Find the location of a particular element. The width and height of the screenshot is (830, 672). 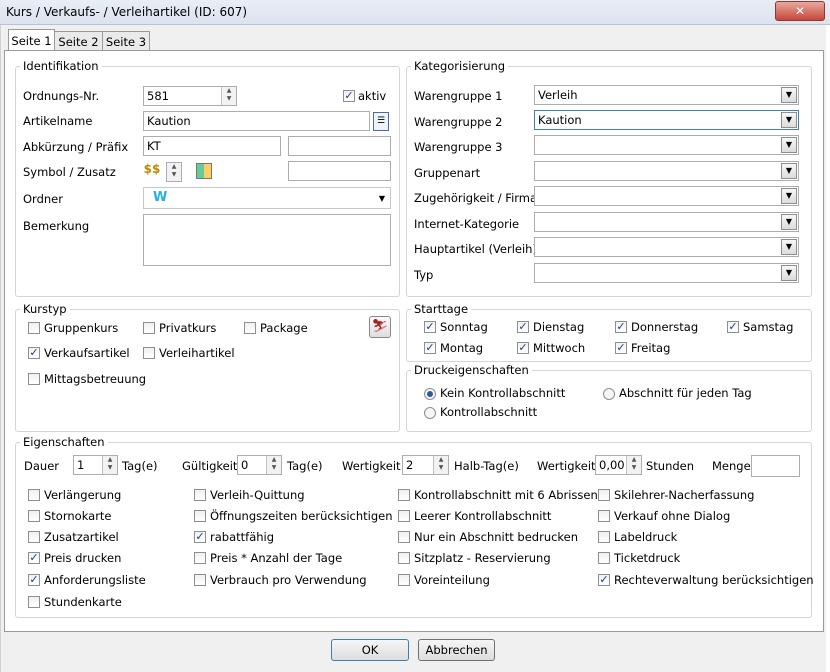

cancel-button: Abbrechen is located at coordinates (456, 650).